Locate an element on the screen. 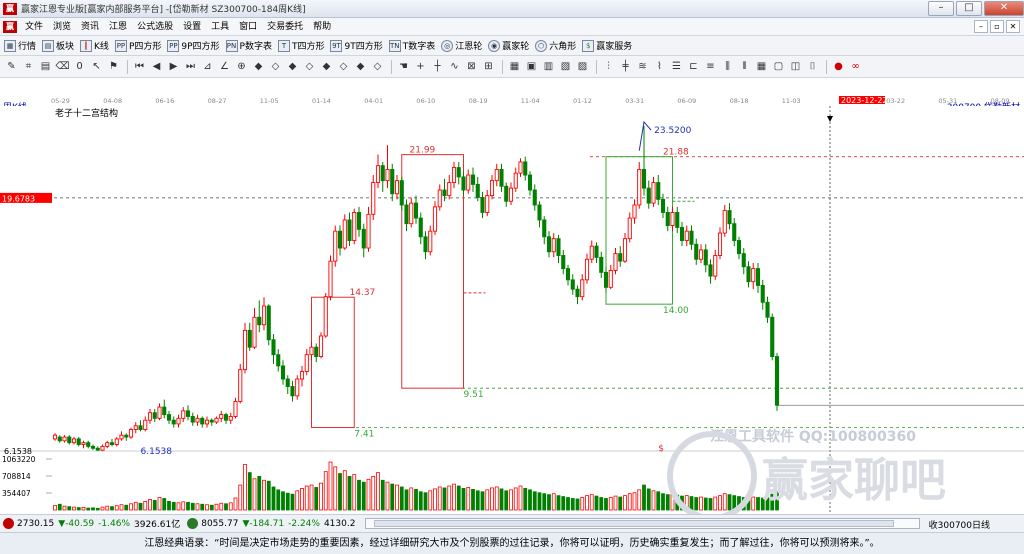 The image size is (1024, 554). calendar-icon: ▦ is located at coordinates (514, 66).